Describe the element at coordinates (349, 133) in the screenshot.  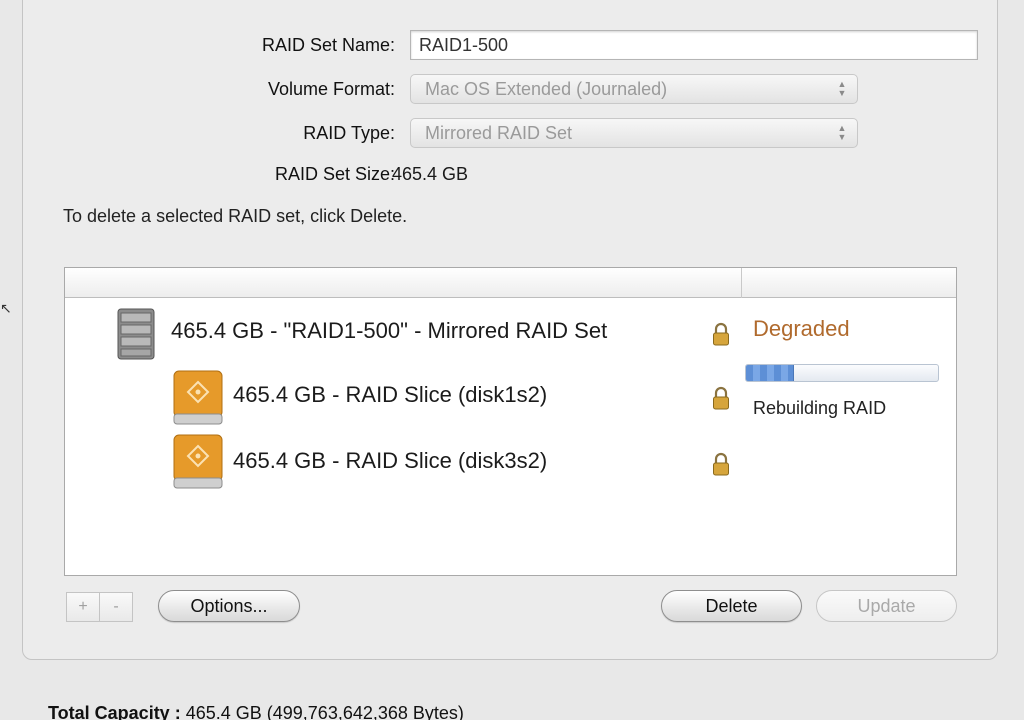
I see `raid-type-label: RAID Type:` at that location.